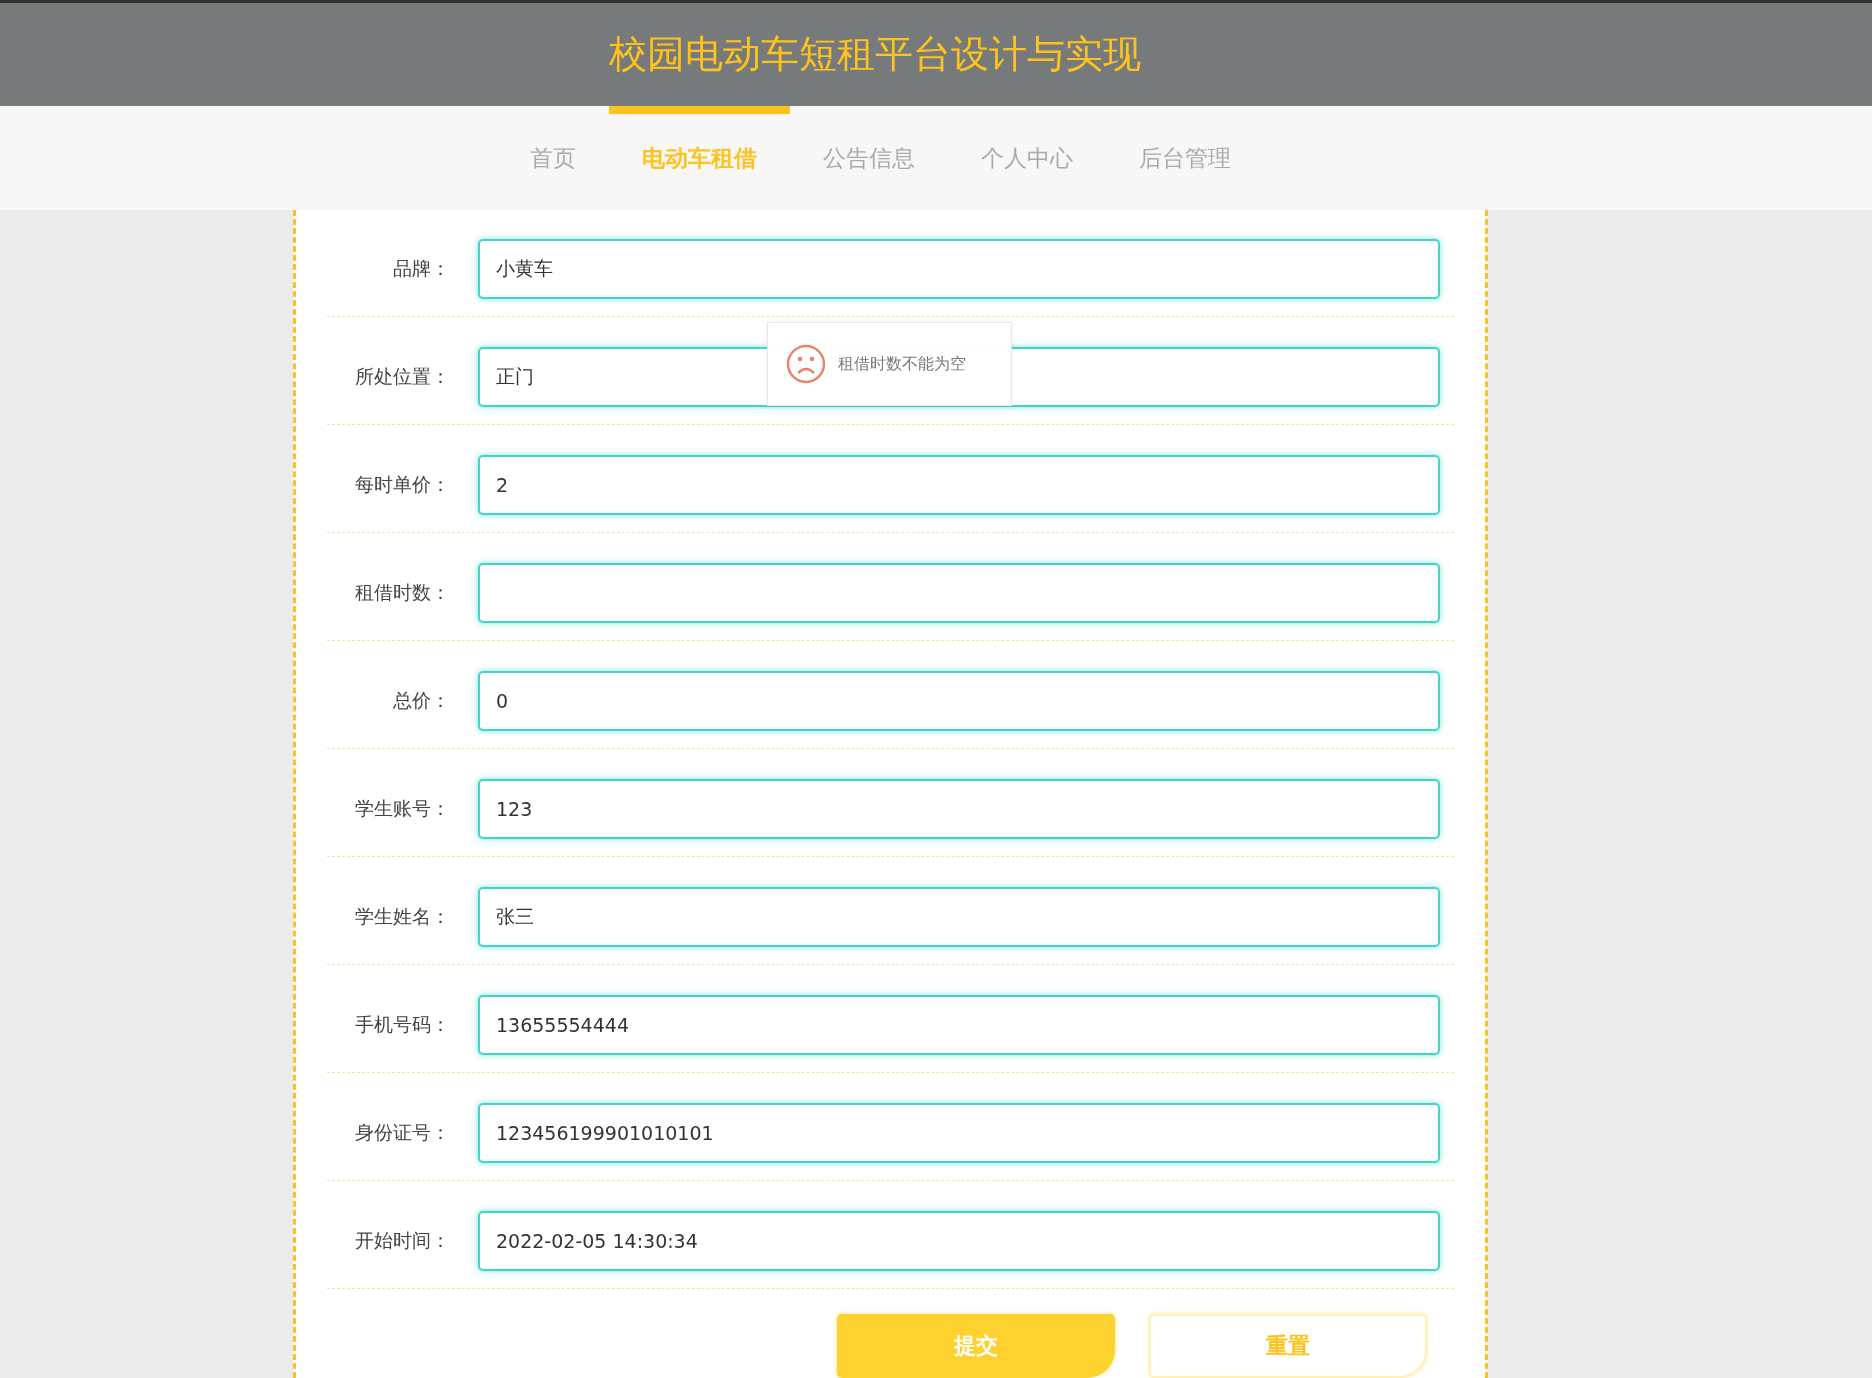 Image resolution: width=1872 pixels, height=1378 pixels. I want to click on field-label: 租借时数：, so click(402, 592).